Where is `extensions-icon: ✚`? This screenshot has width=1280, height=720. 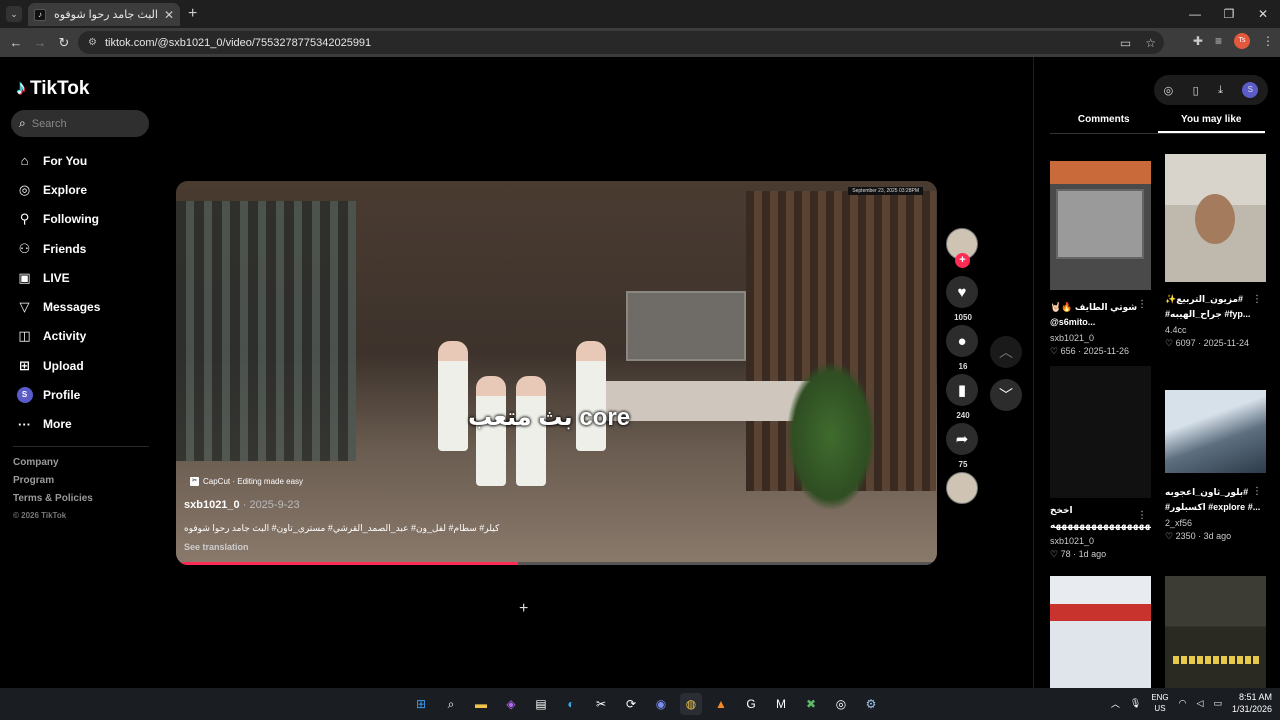 extensions-icon: ✚ is located at coordinates (1198, 41).